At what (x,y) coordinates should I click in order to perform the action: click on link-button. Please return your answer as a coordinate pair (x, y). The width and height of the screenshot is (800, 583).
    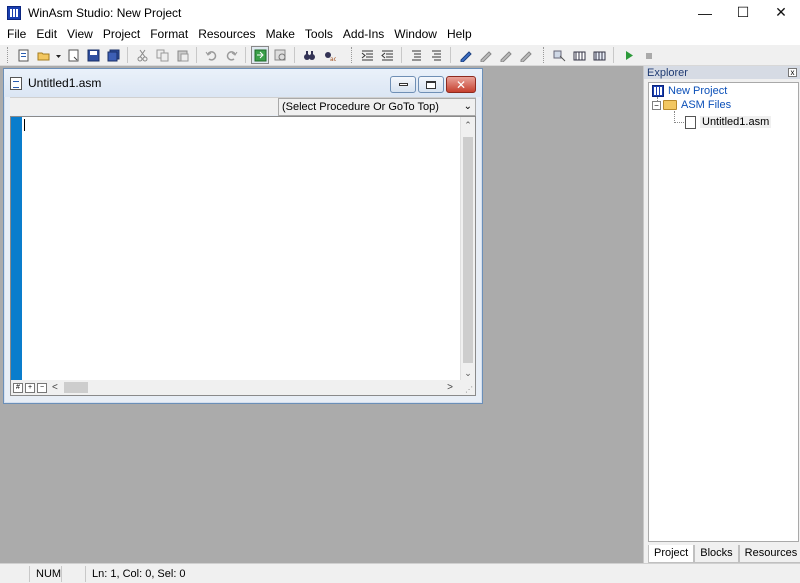
    Looking at the image, I should click on (559, 55).